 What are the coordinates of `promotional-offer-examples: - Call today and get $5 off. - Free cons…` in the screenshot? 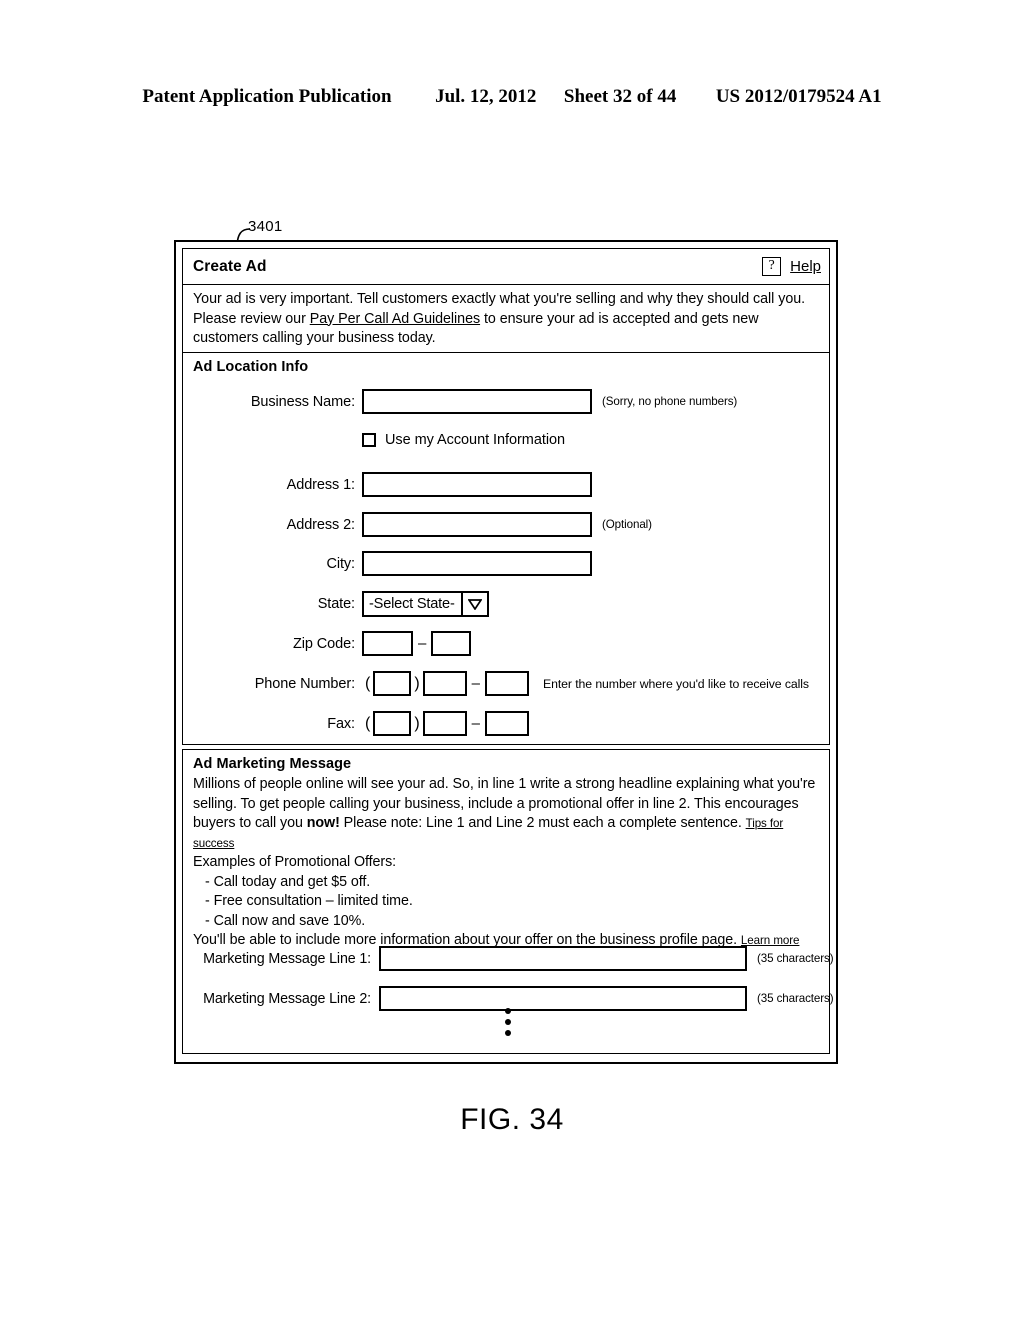 It's located at (506, 902).